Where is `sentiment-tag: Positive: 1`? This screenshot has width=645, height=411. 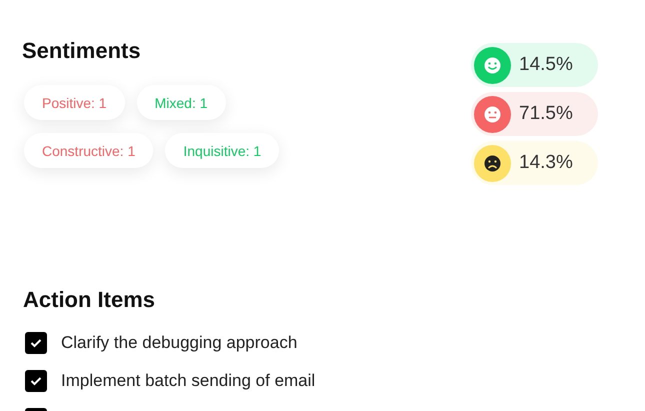
sentiment-tag: Positive: 1 is located at coordinates (74, 102).